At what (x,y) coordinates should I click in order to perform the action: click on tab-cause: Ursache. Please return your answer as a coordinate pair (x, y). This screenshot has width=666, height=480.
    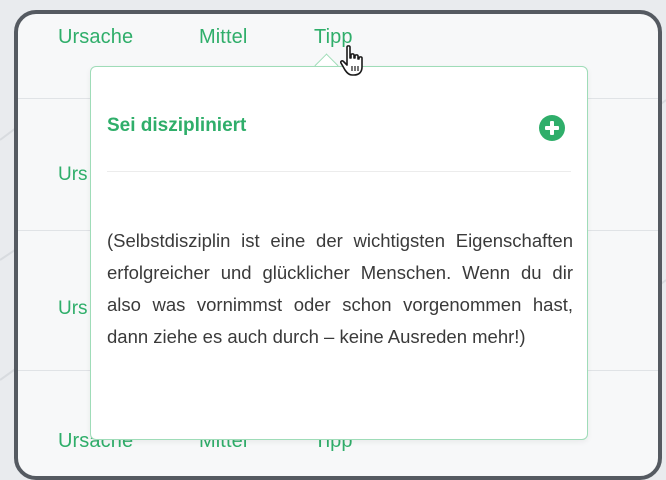
    Looking at the image, I should click on (95, 37).